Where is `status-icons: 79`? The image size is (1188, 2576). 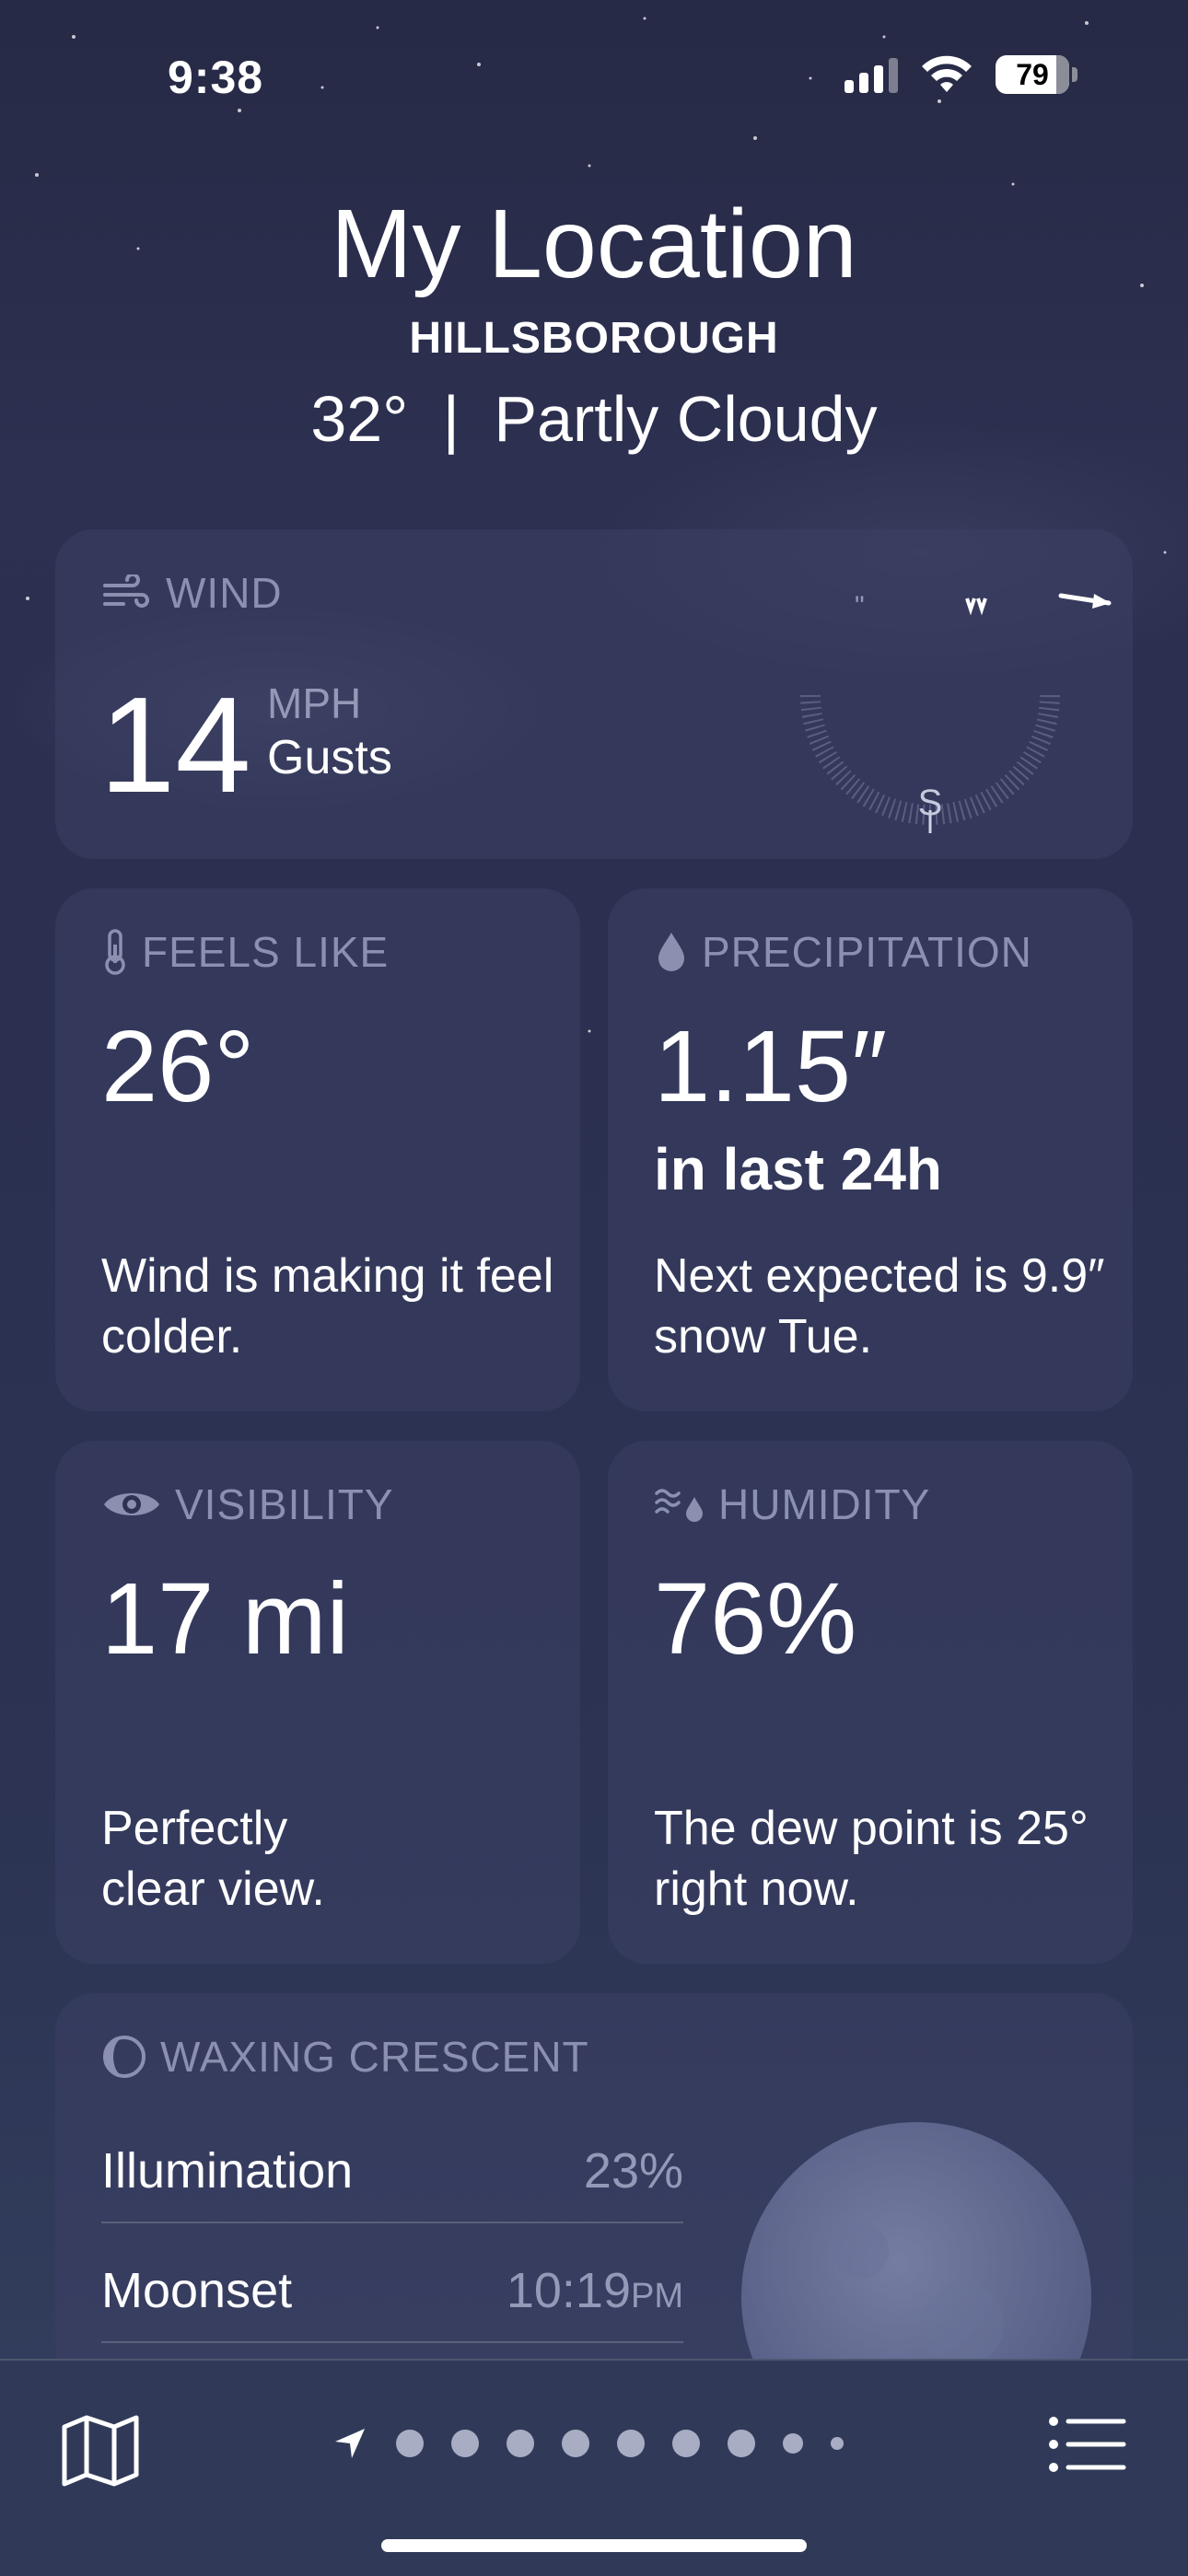 status-icons: 79 is located at coordinates (961, 74).